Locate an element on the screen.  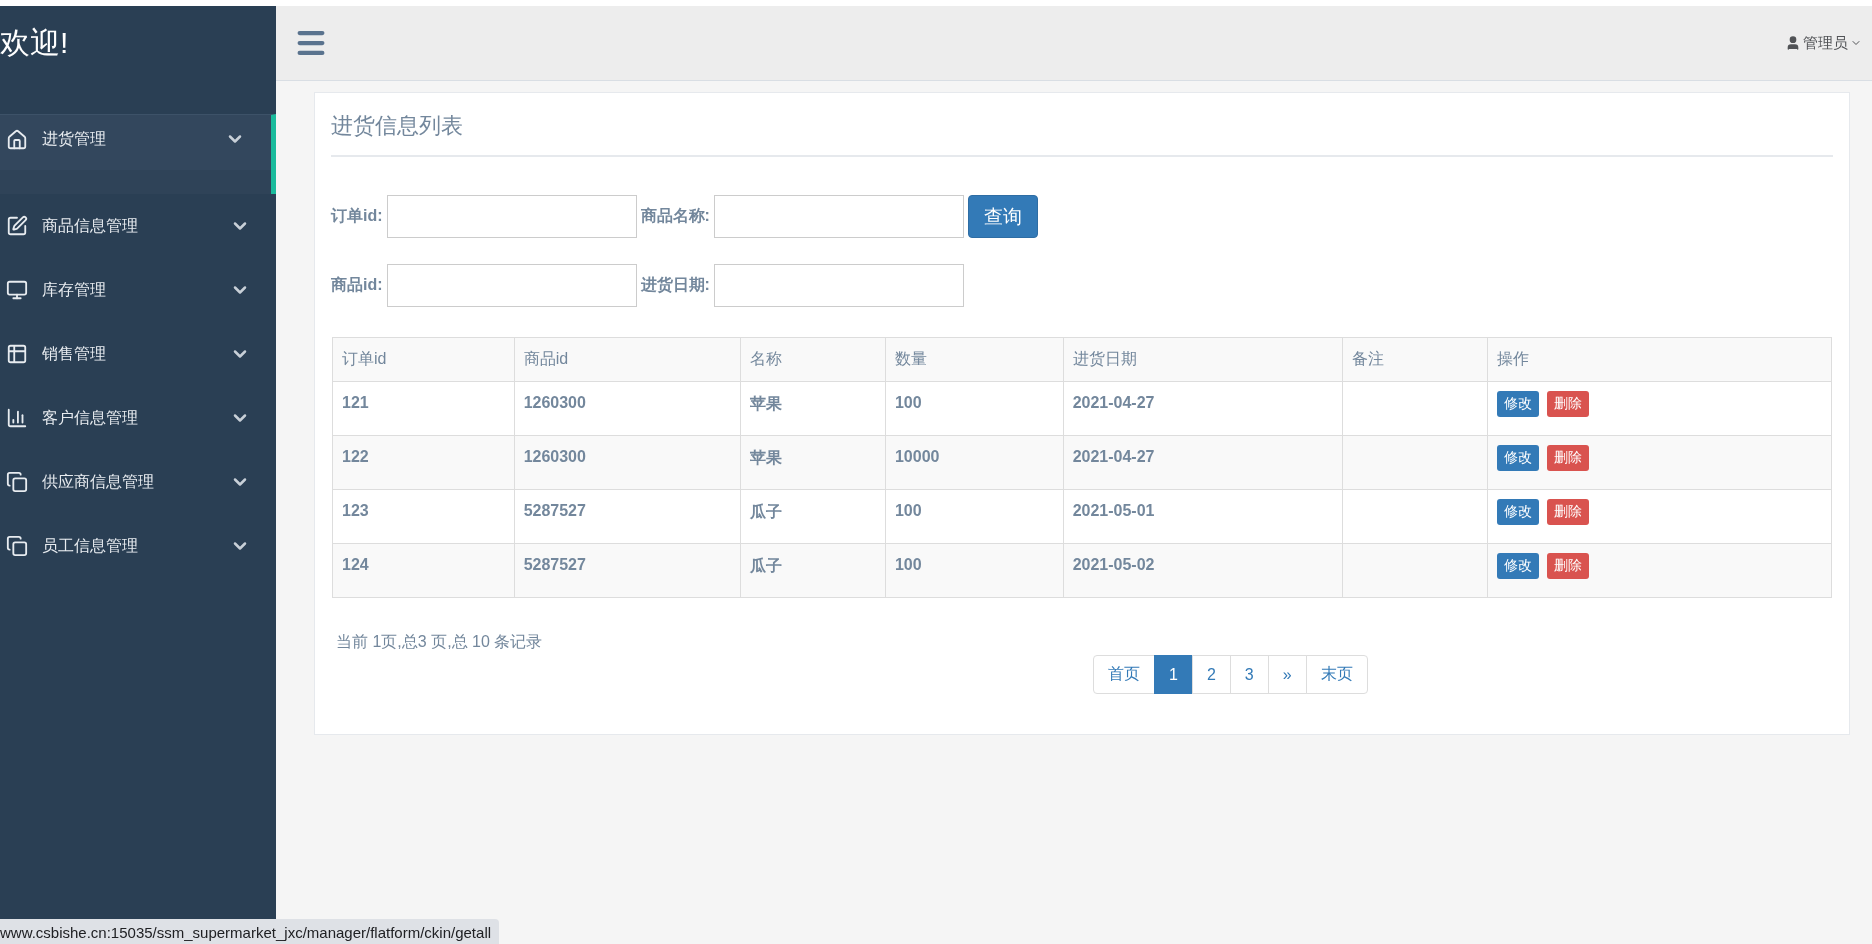
field-label: 进货日期: is located at coordinates (675, 285).